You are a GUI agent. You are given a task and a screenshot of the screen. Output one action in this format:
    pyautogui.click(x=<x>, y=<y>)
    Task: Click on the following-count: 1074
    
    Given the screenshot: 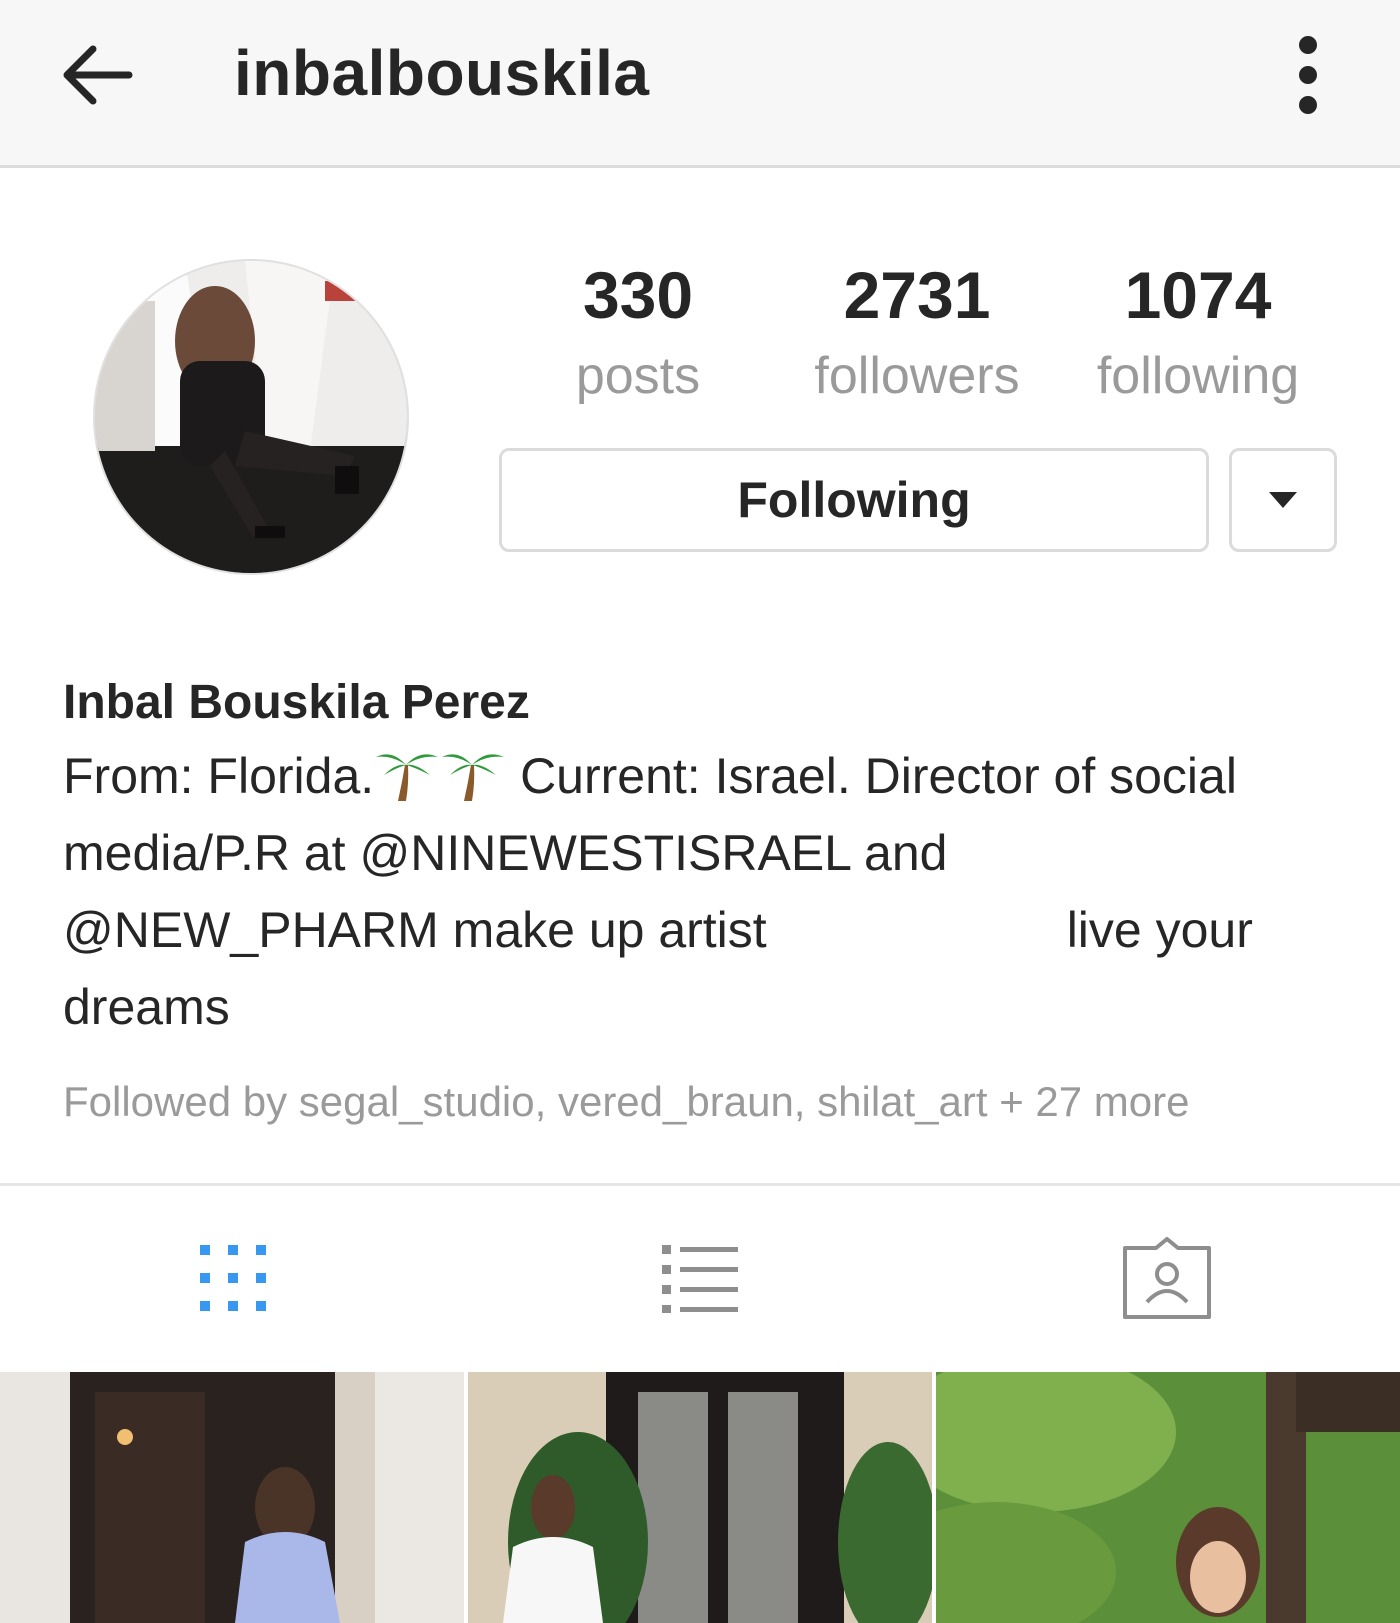 What is the action you would take?
    pyautogui.click(x=1198, y=295)
    